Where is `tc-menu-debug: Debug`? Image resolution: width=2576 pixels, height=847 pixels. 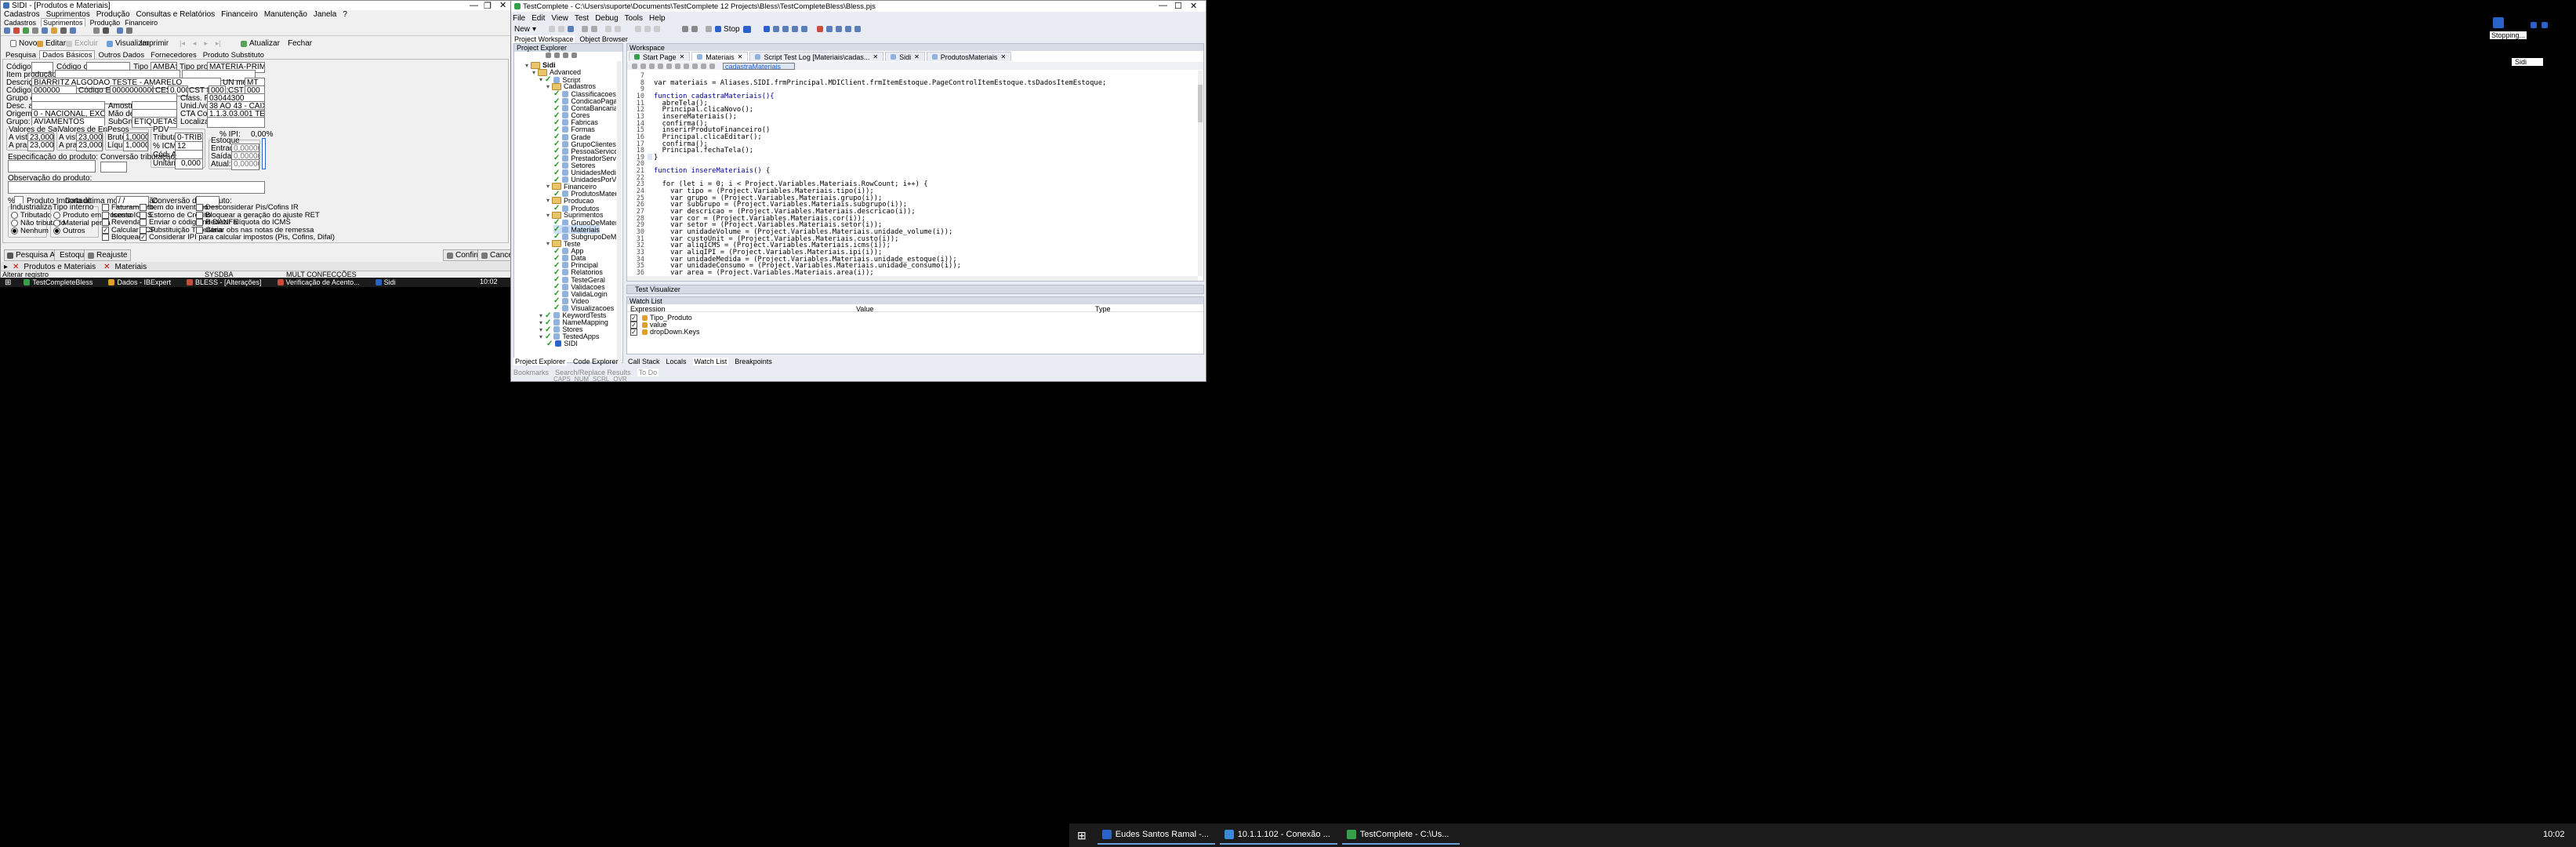
tc-menu-debug: Debug is located at coordinates (606, 18).